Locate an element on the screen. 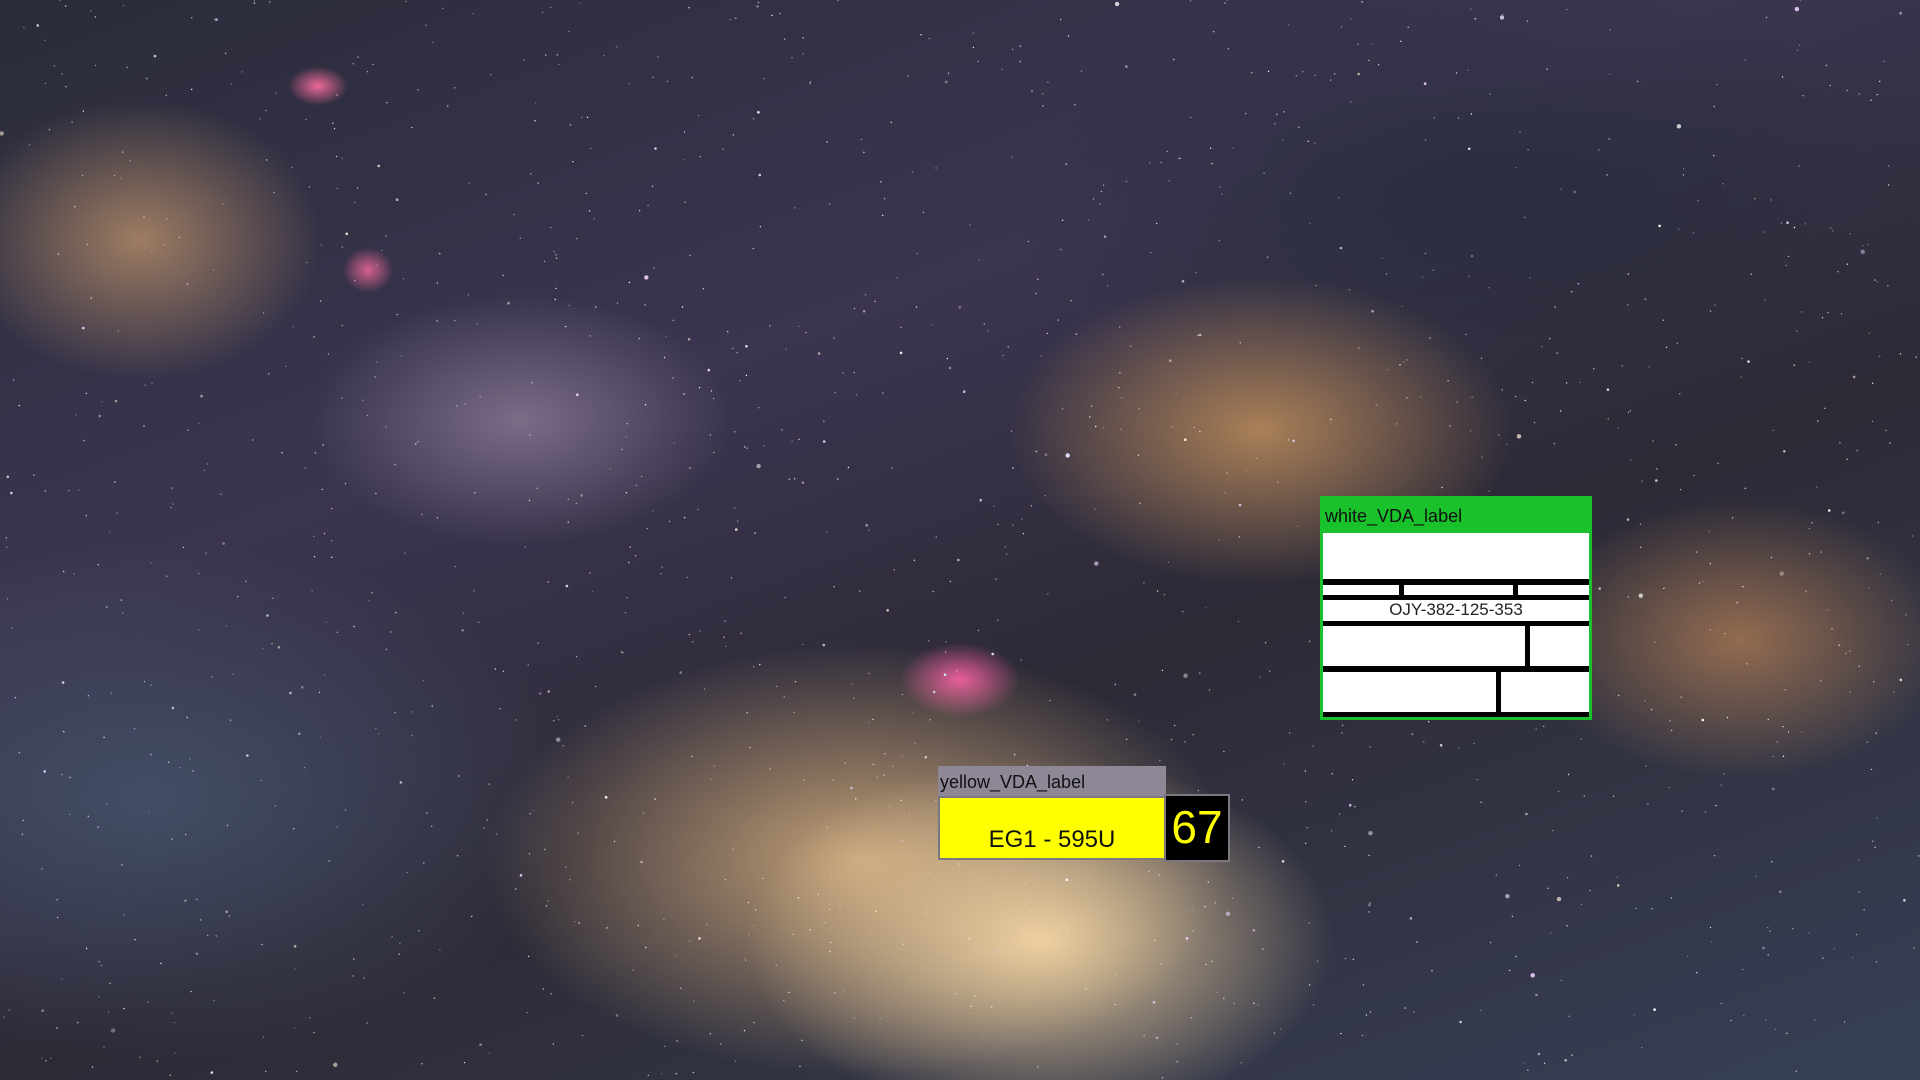 The height and width of the screenshot is (1080, 1920). yellow-vda-label: EG1 - 595U is located at coordinates (1052, 828).